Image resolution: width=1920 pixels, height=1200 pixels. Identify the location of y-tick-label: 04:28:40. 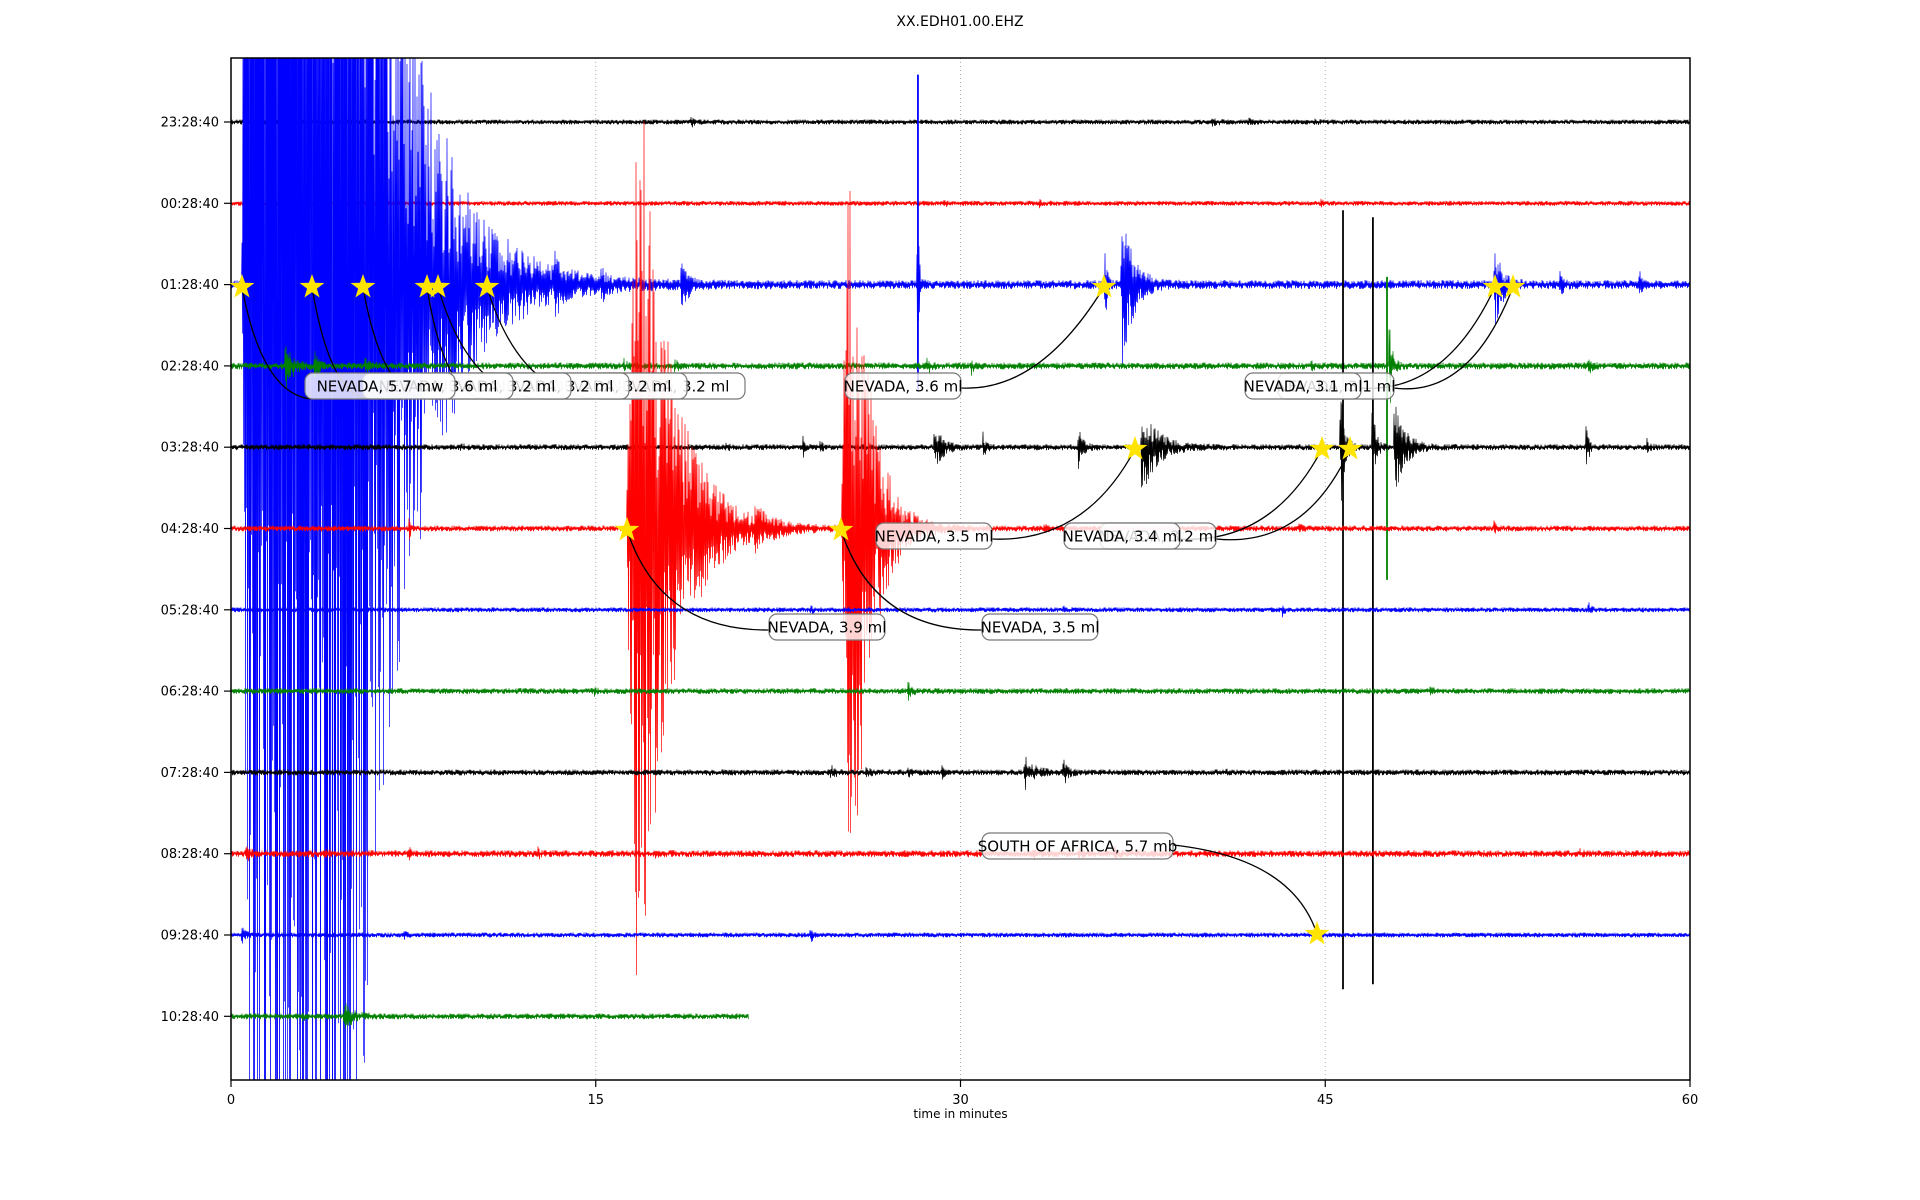
(190, 529).